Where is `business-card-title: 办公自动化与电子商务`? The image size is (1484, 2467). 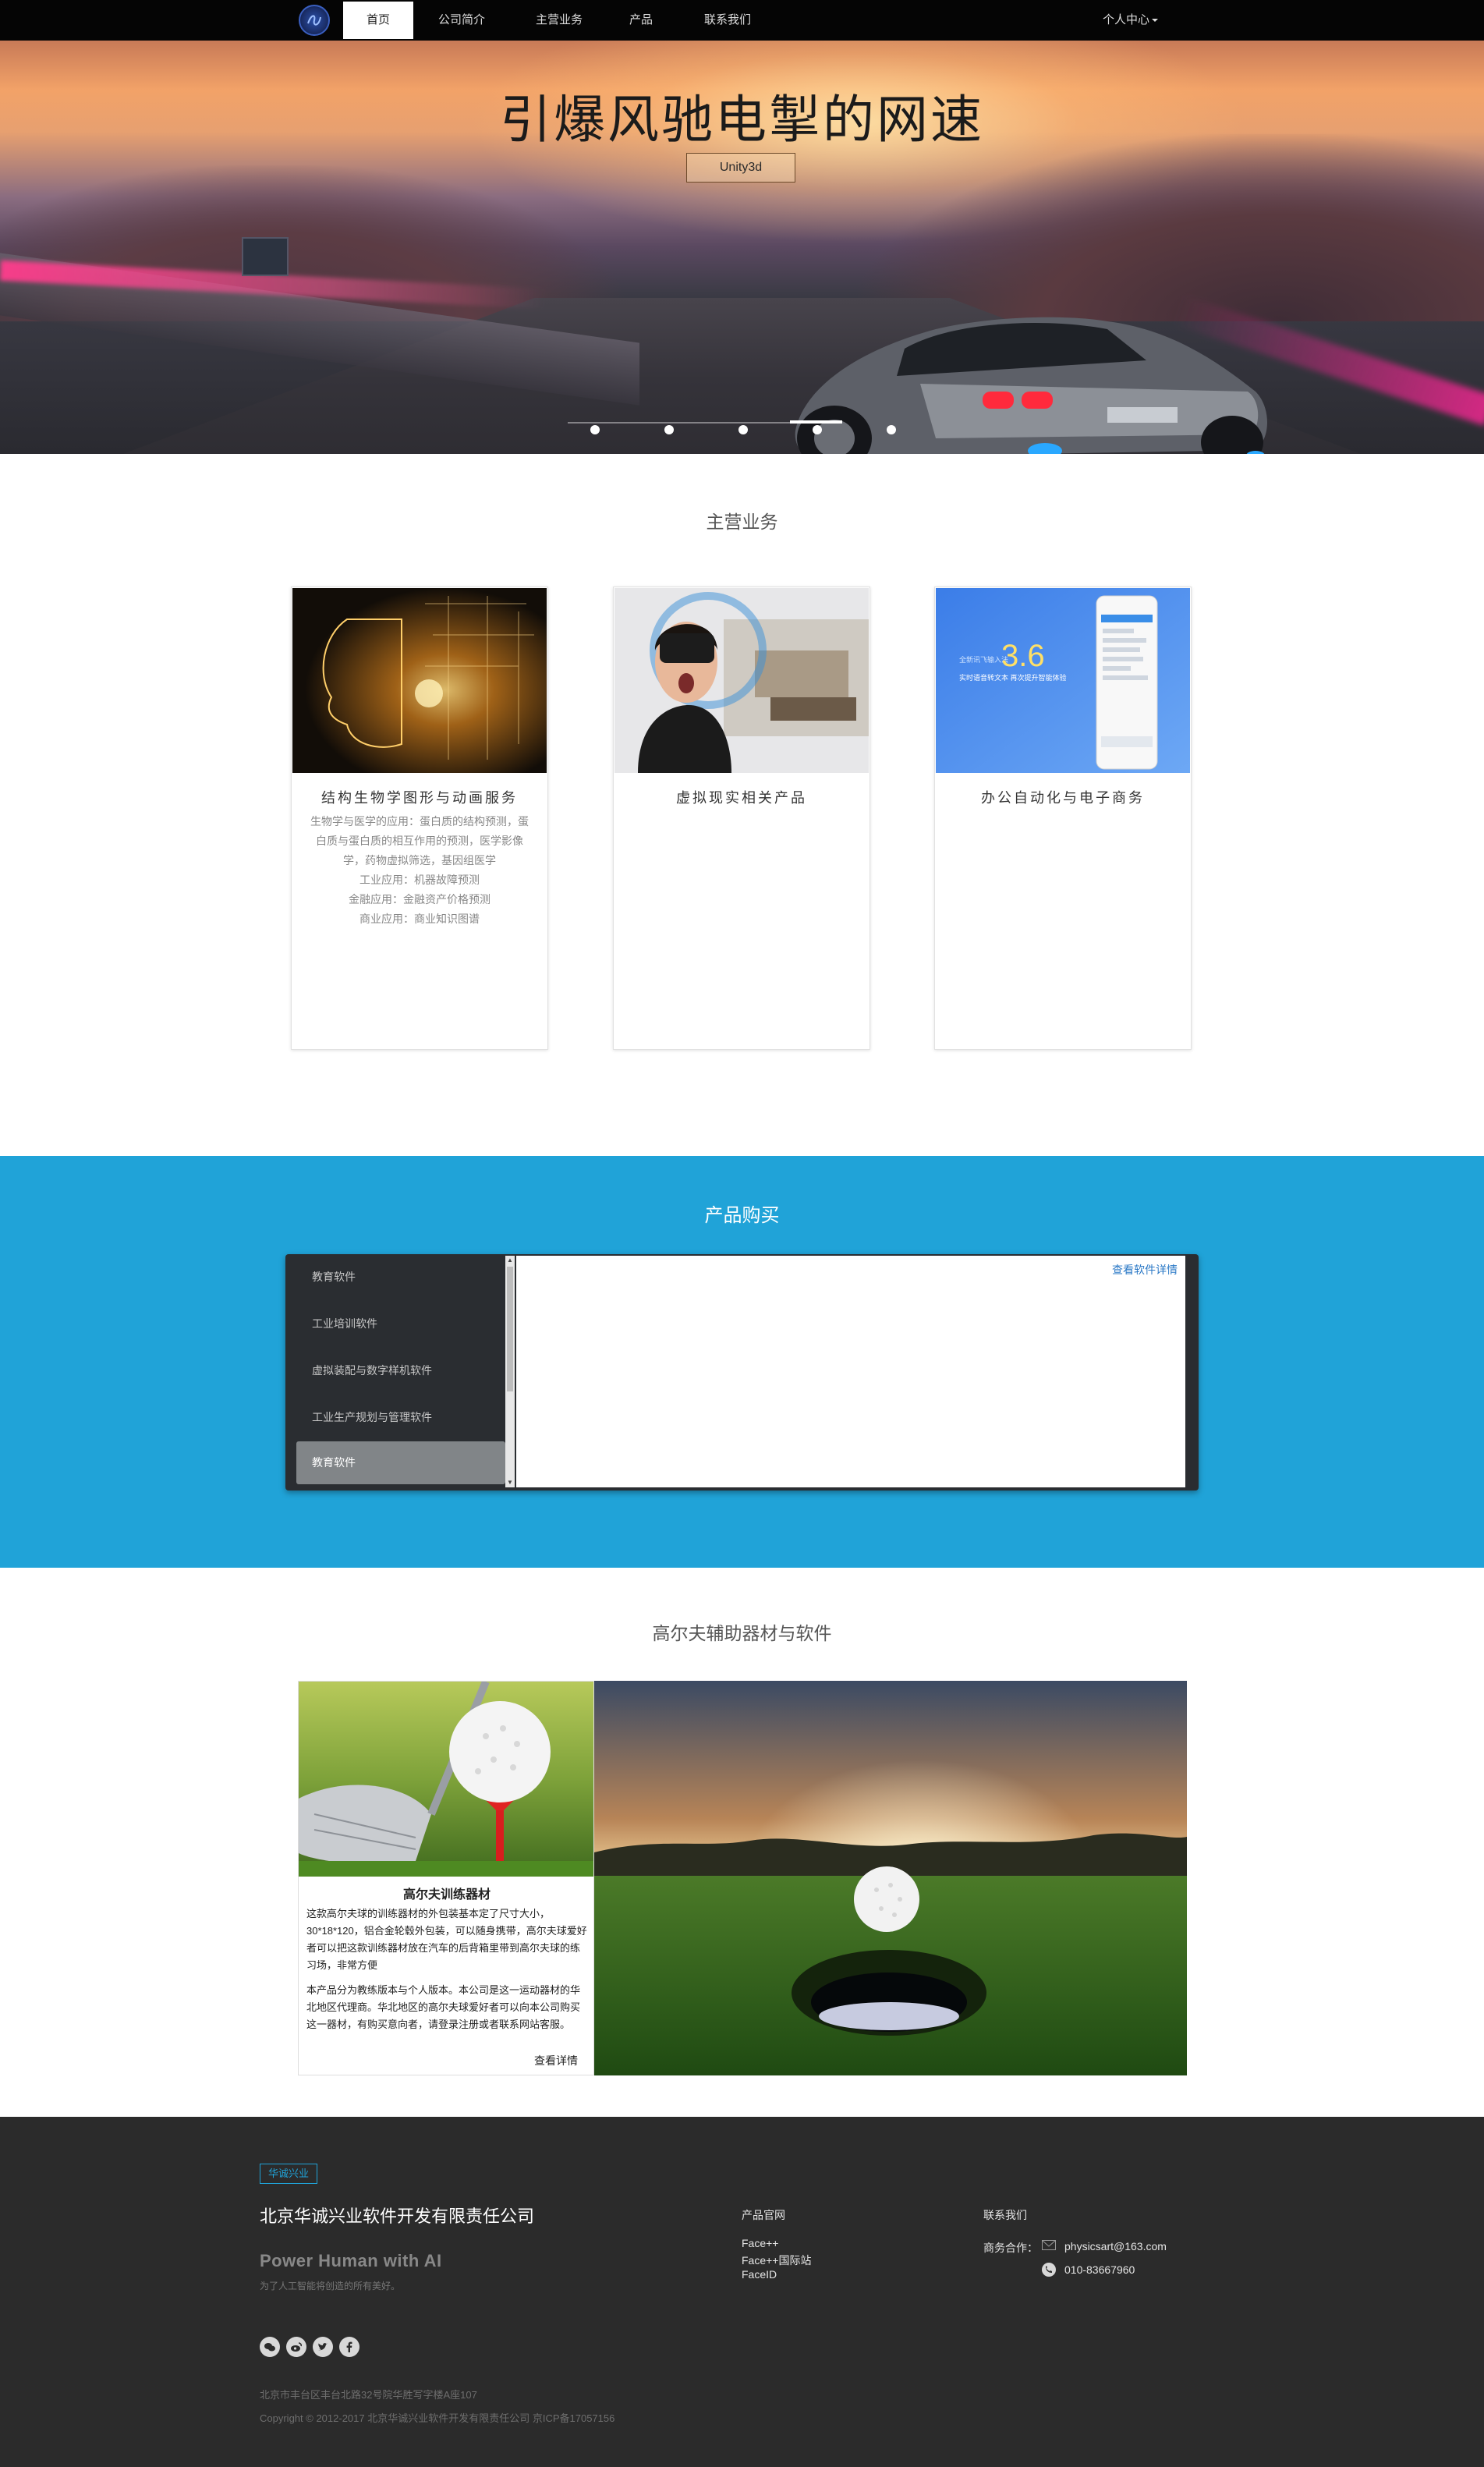
business-card-title: 办公自动化与电子商务 is located at coordinates (1063, 798).